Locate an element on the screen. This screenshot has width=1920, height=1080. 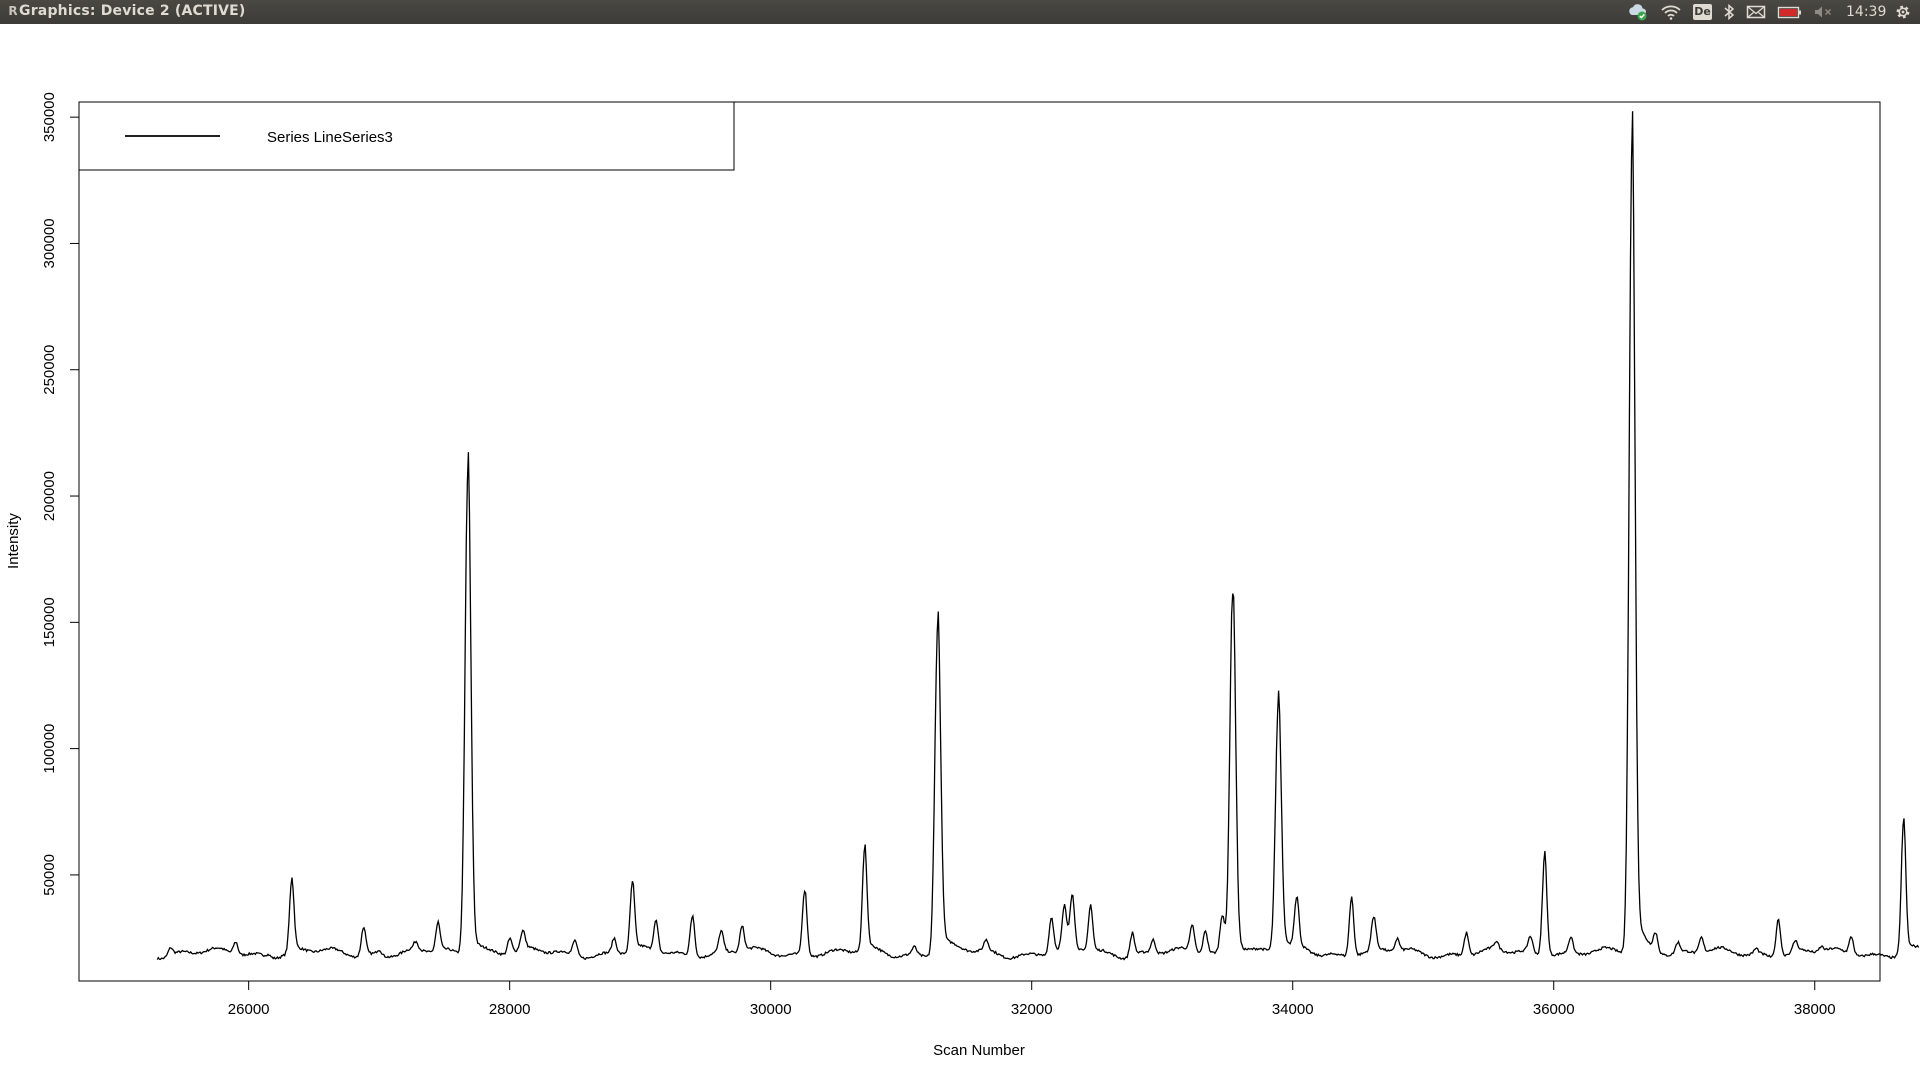
x-tick-label: 28000 is located at coordinates (510, 1009).